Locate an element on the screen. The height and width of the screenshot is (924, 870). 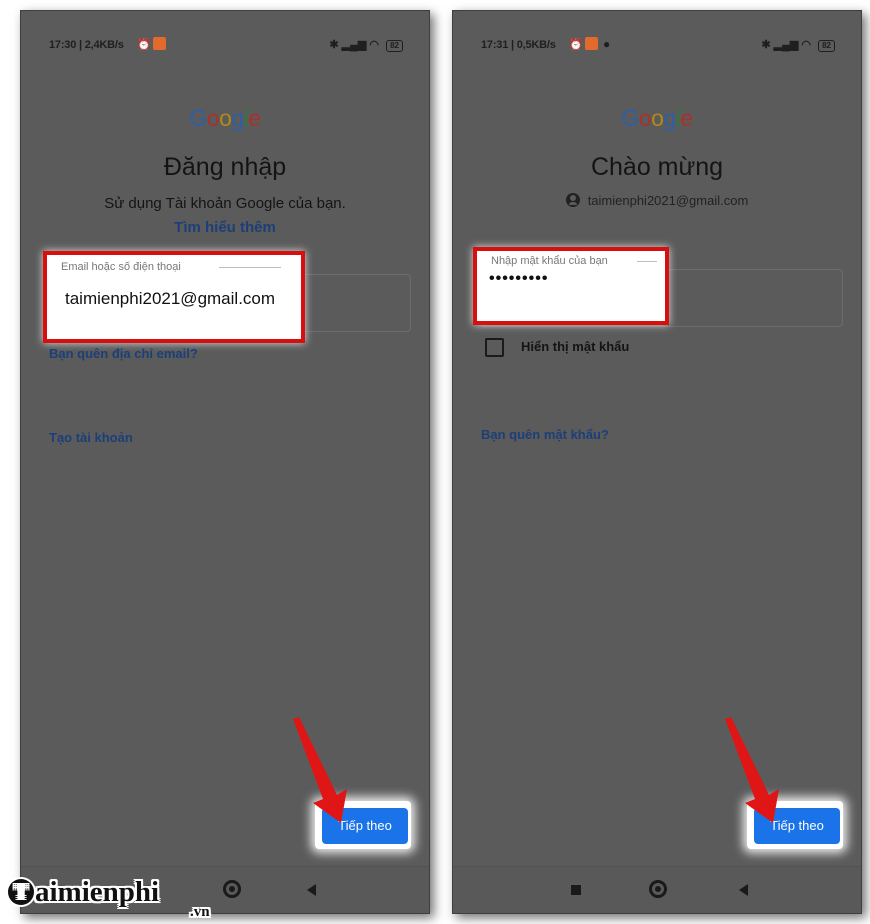
status-bar: 17:30 | 2,4KB/s ⏰ ✱ ▂▄▆ ◠ 82 is located at coordinates (225, 46).